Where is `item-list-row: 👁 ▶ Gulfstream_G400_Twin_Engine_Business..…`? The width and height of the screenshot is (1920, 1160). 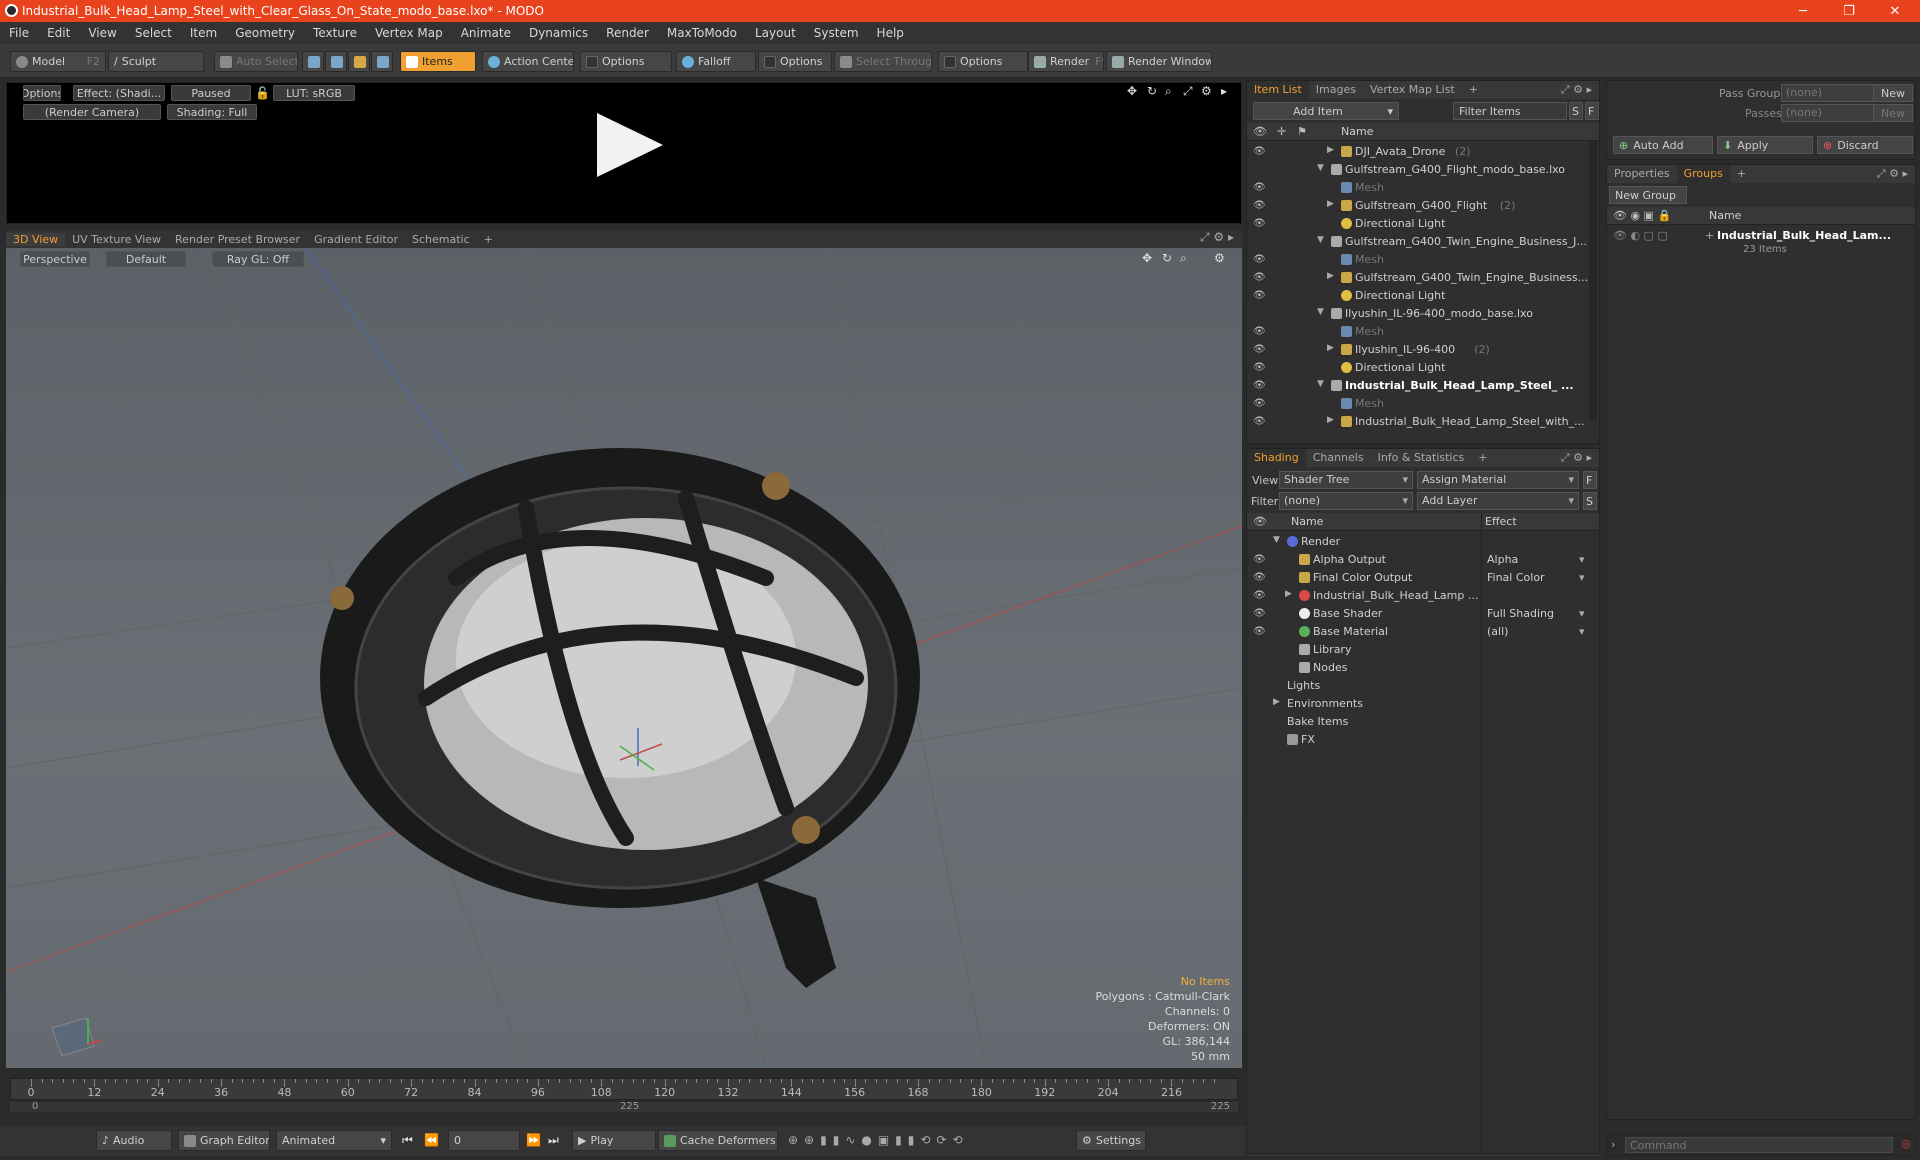 item-list-row: 👁 ▶ Gulfstream_G400_Twin_Engine_Business..… is located at coordinates (1423, 278).